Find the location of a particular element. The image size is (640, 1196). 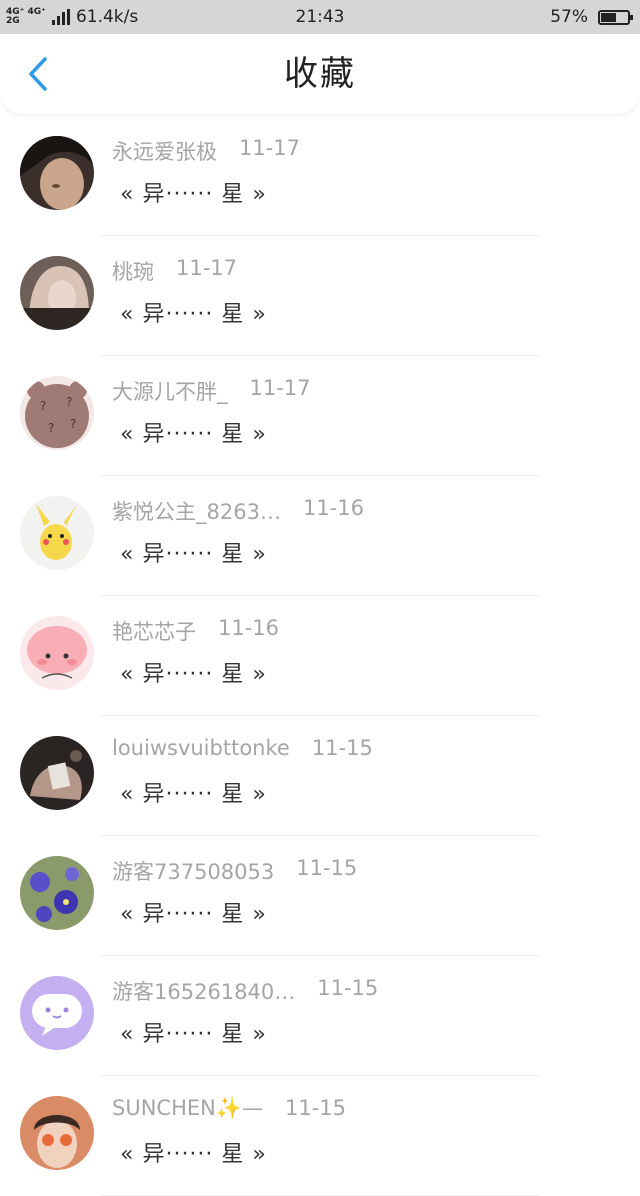

list-item: 游客165261840… 11-15 « 异······ 星 » is located at coordinates (320, 1016).